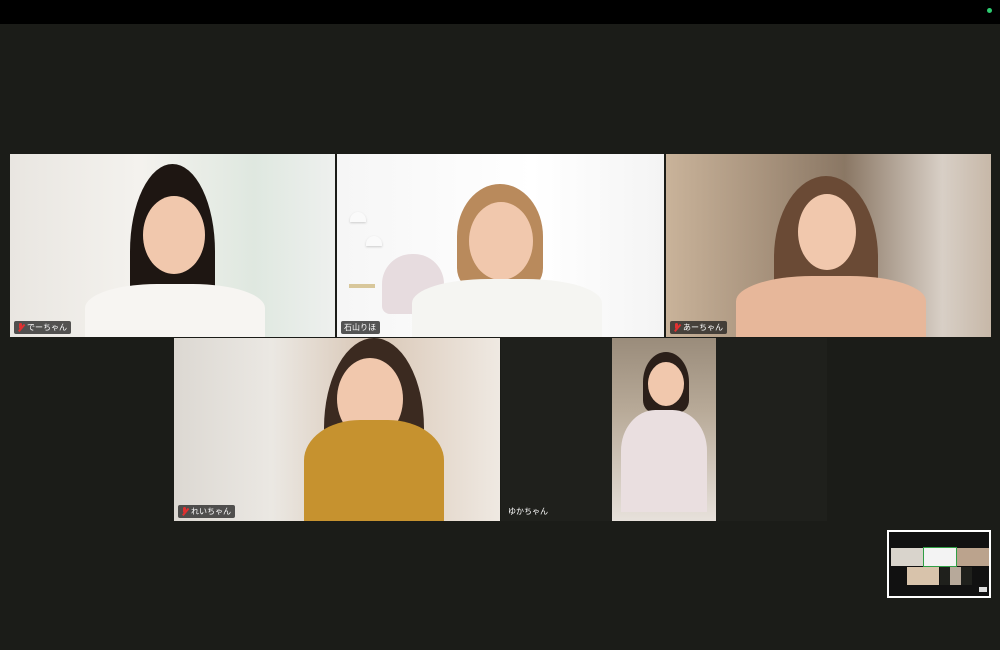  I want to click on participant-name: れいちゃん, so click(211, 511).